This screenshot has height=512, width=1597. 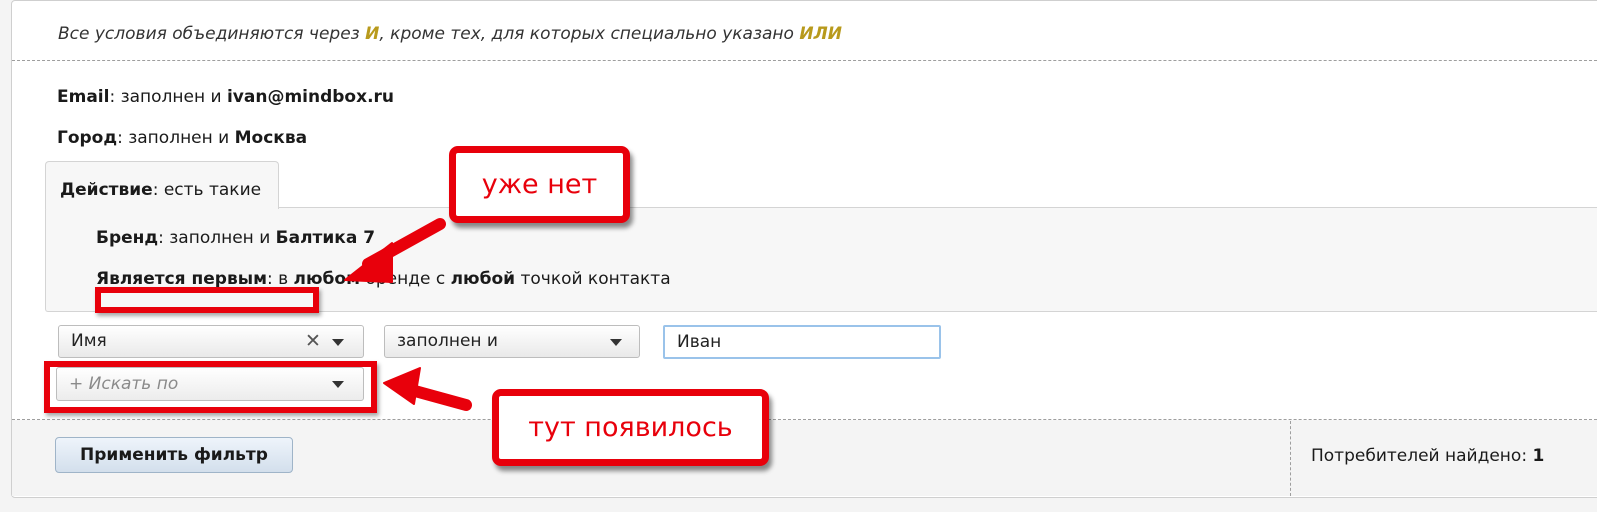 I want to click on callout-gone: уже нет, so click(x=539, y=184).